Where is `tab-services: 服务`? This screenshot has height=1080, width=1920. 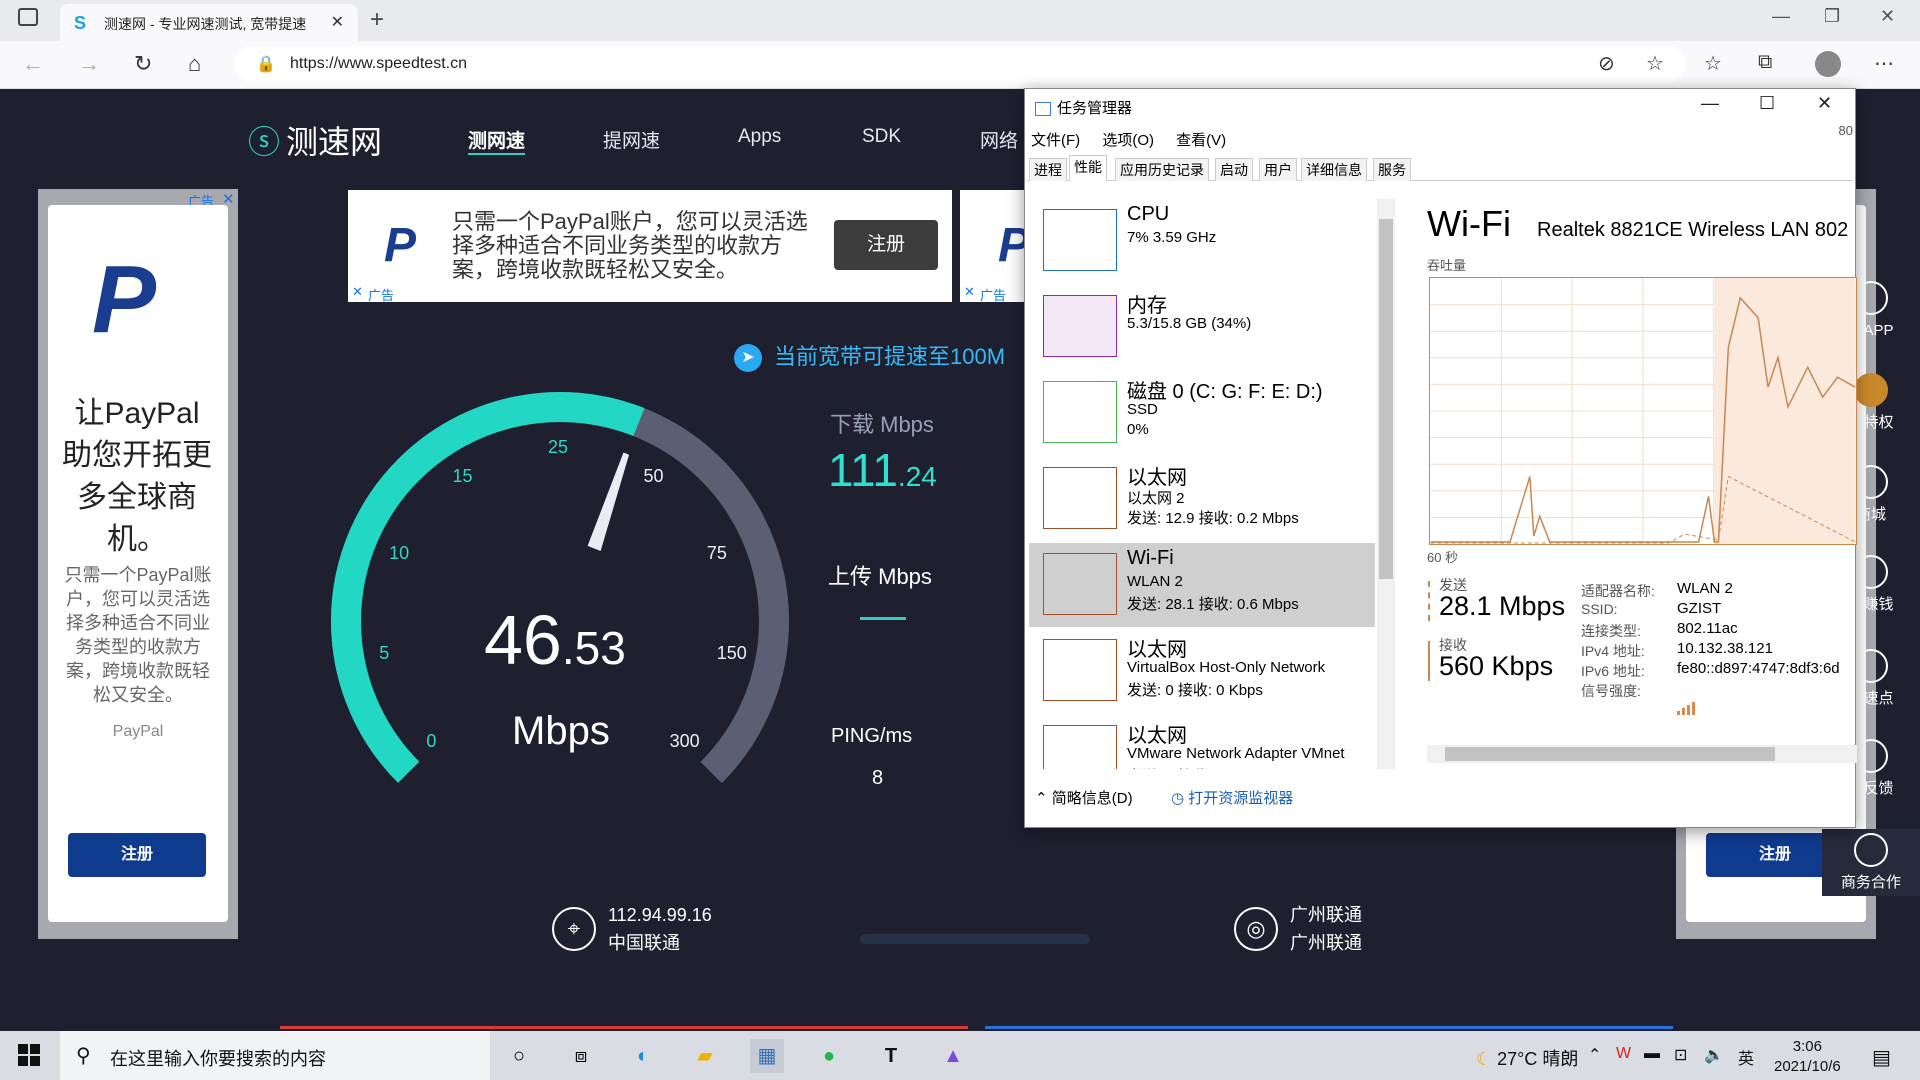
tab-services: 服务 is located at coordinates (1392, 169).